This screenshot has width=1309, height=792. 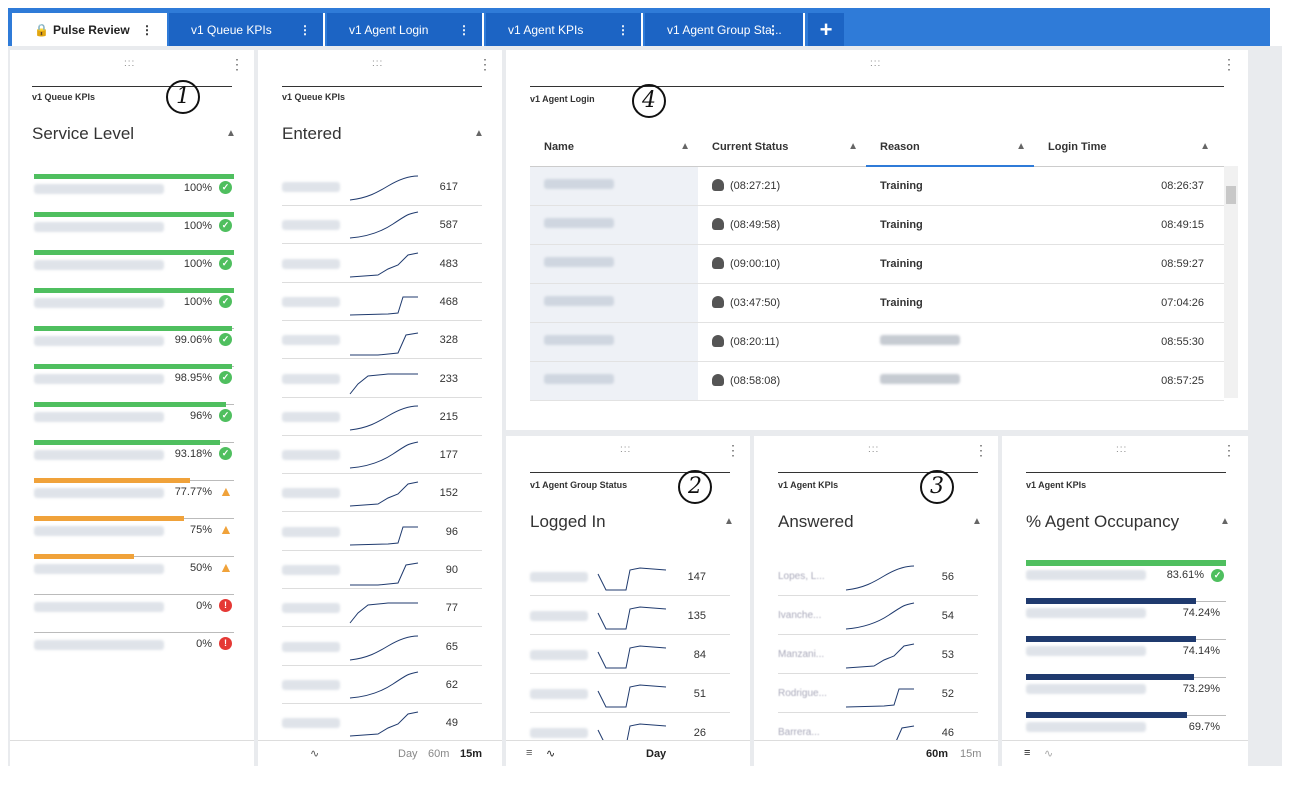 I want to click on column-header-name: Name ▲, so click(x=614, y=147).